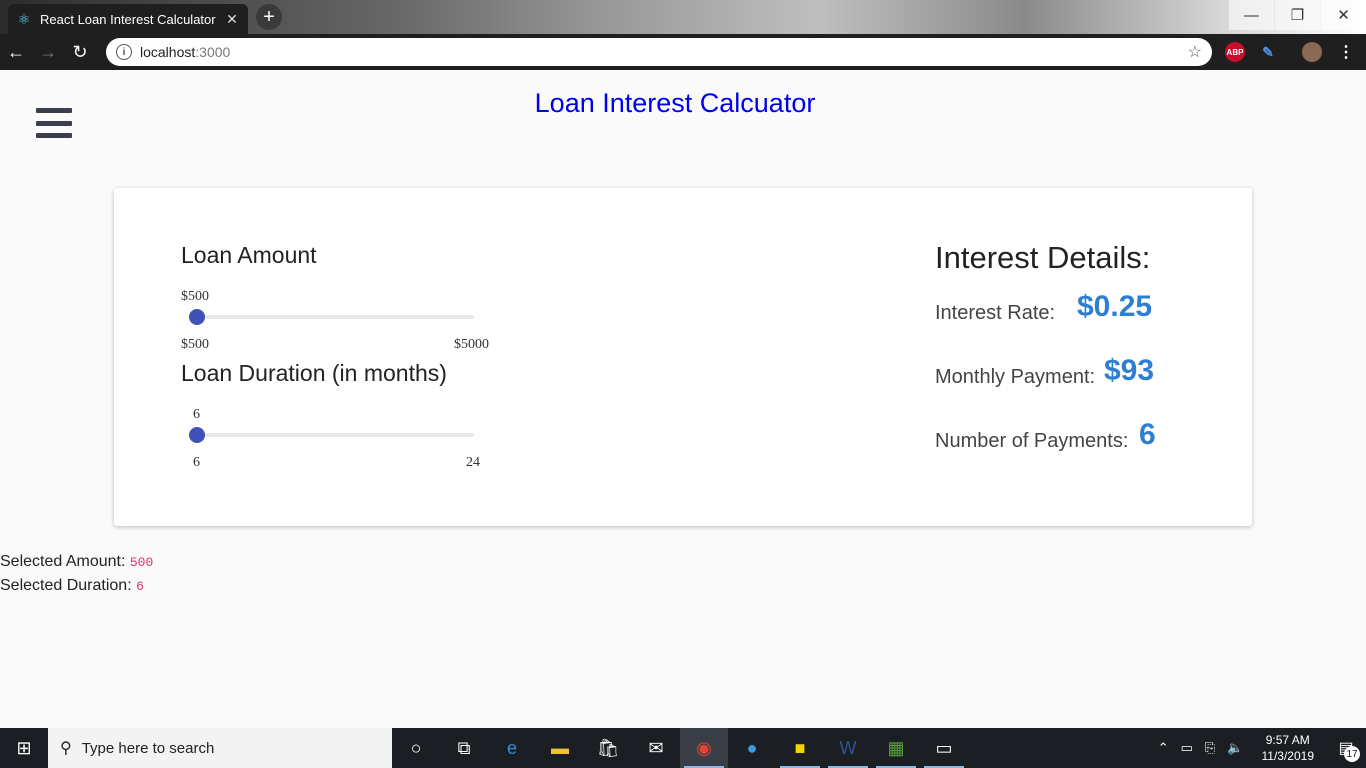 Image resolution: width=1366 pixels, height=768 pixels. Describe the element at coordinates (1129, 370) in the screenshot. I see `monthly-payment-value: $93` at that location.